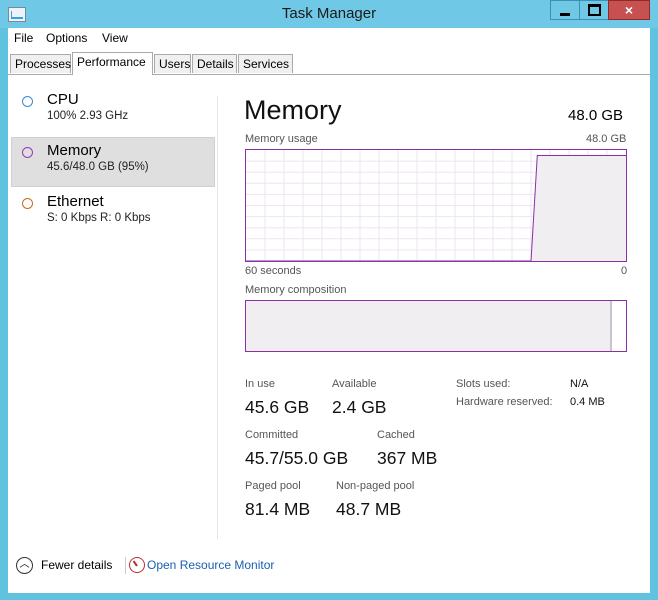  What do you see at coordinates (74, 150) in the screenshot?
I see `sidebar-item-label: Memory` at bounding box center [74, 150].